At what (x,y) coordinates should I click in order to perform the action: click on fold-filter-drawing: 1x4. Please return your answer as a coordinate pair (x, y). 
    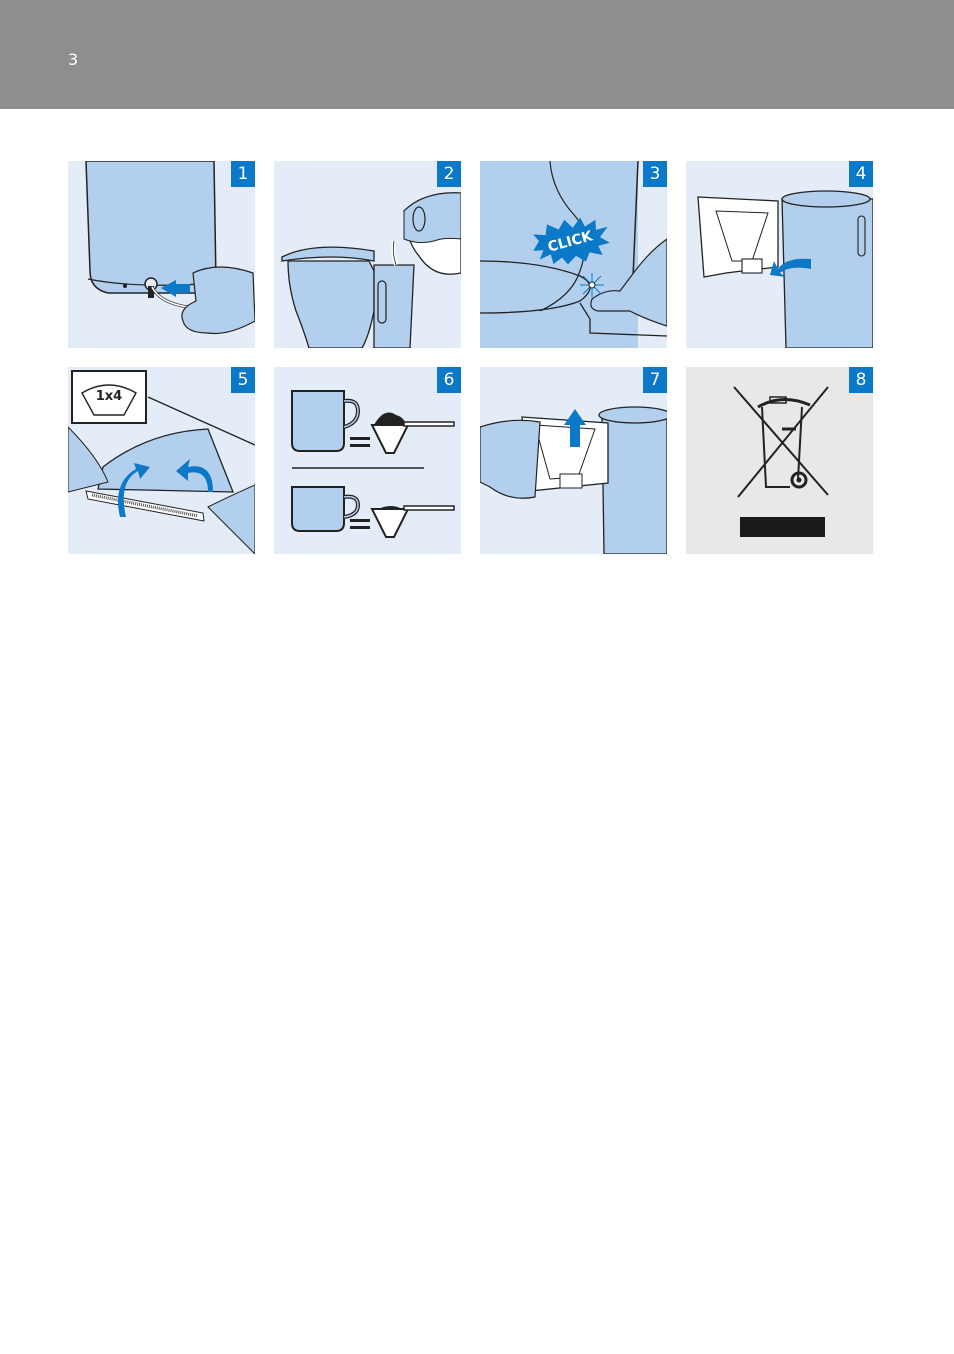
    Looking at the image, I should click on (161, 462).